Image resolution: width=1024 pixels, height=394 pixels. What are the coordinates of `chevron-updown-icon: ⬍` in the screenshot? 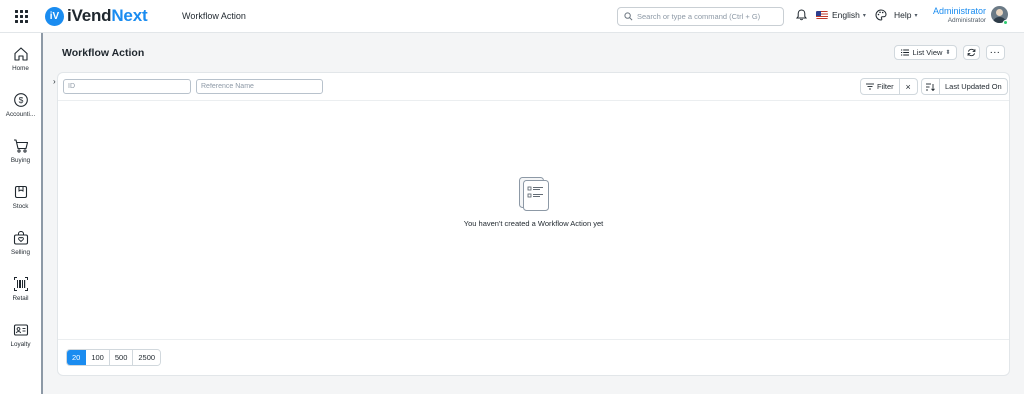 It's located at (948, 53).